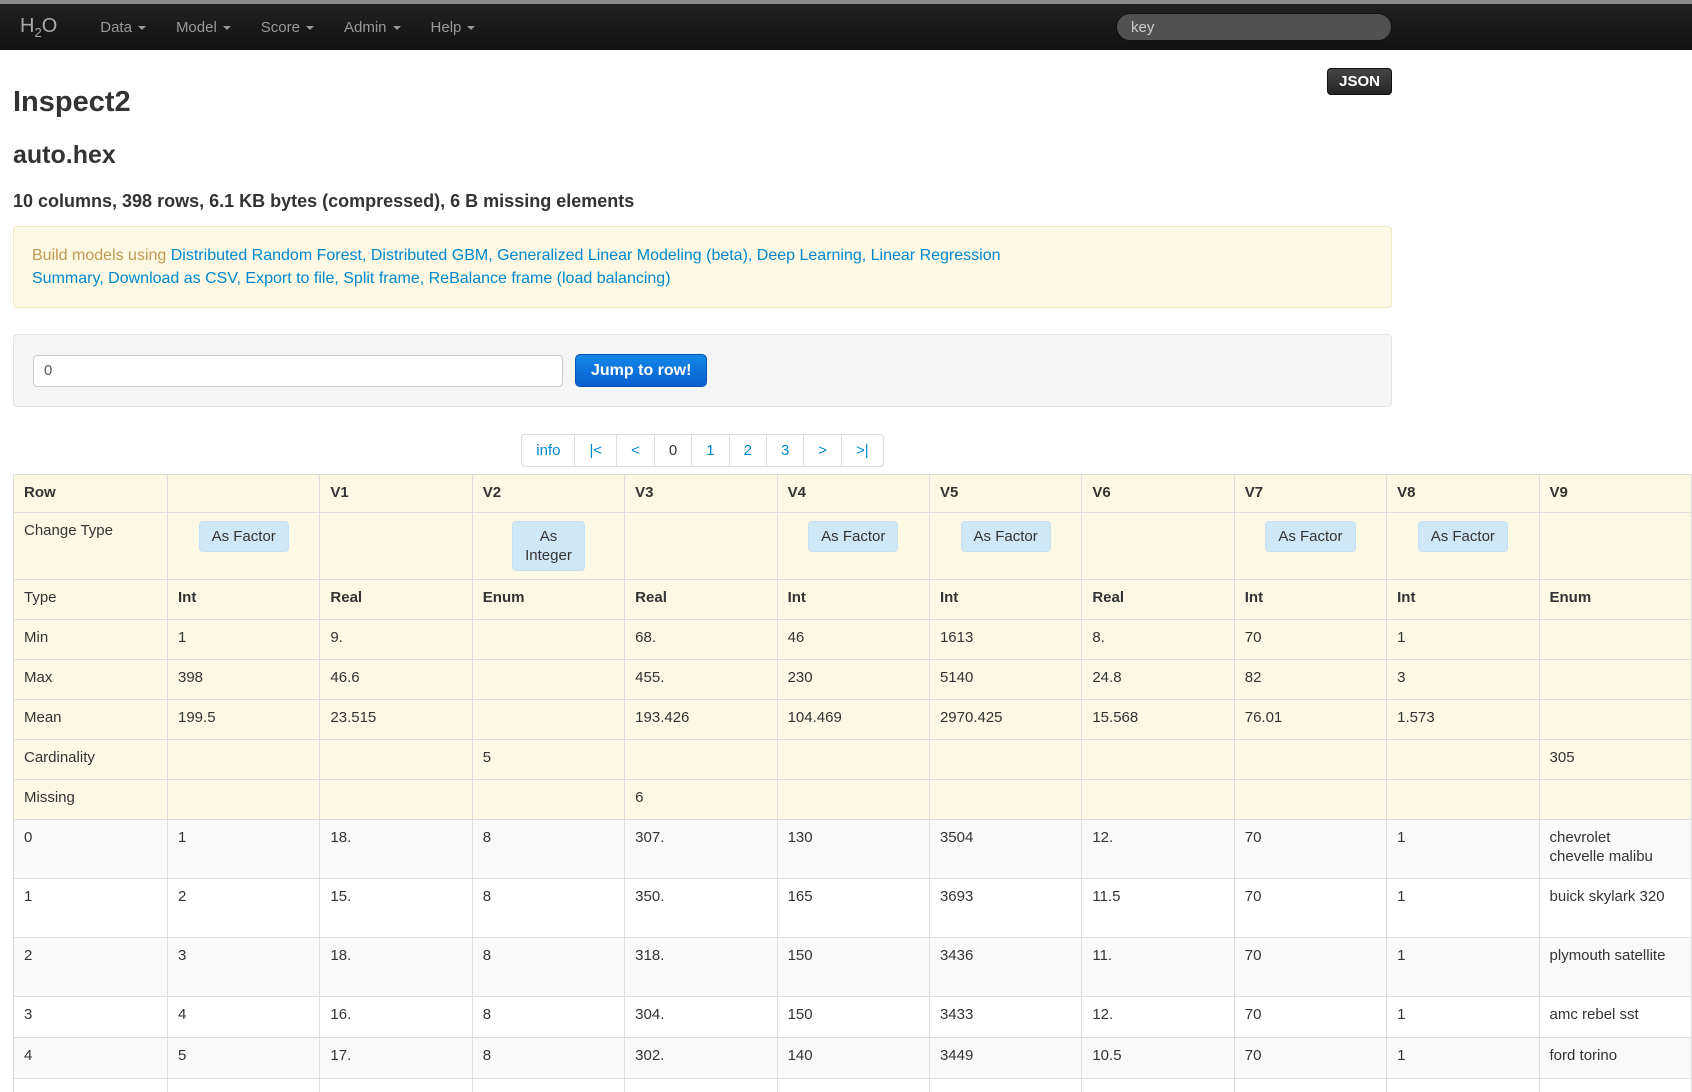 This screenshot has width=1692, height=1092. I want to click on jump-to-row-panel: Jump to row!, so click(702, 370).